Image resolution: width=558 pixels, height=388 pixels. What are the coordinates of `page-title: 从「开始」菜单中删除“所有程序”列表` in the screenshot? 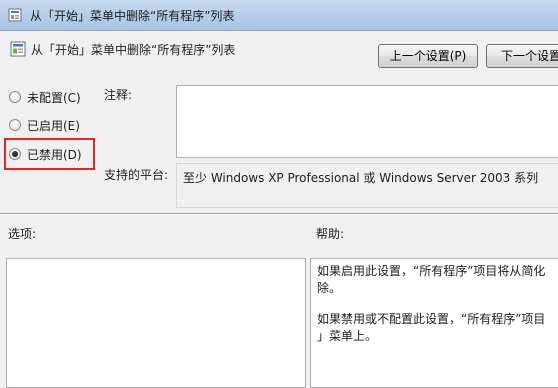 It's located at (133, 50).